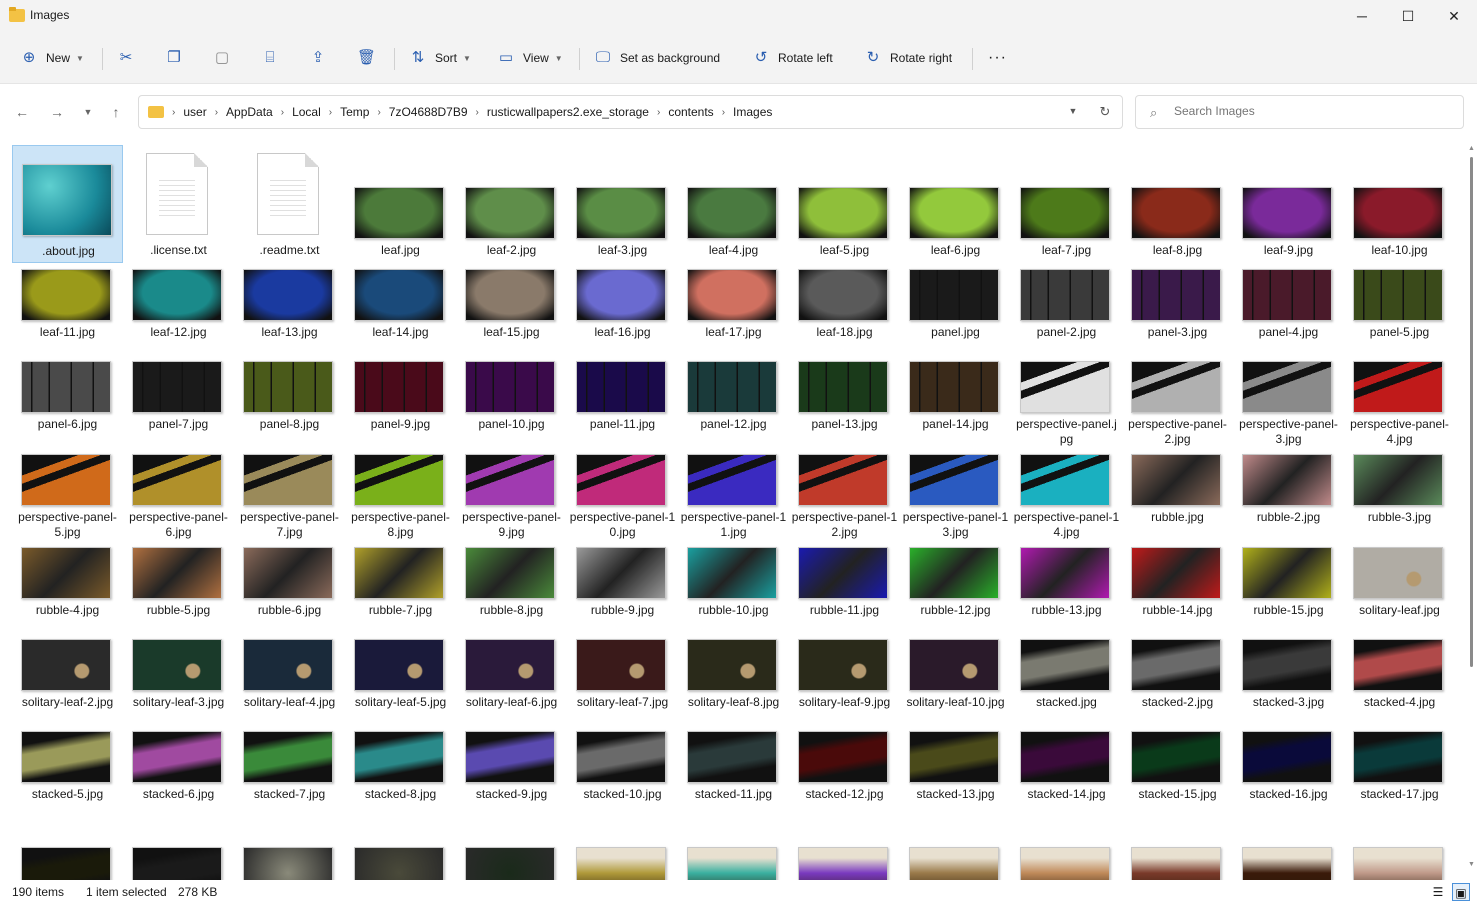  What do you see at coordinates (67, 494) in the screenshot?
I see `file-item: perspective-panel-5.jpg` at bounding box center [67, 494].